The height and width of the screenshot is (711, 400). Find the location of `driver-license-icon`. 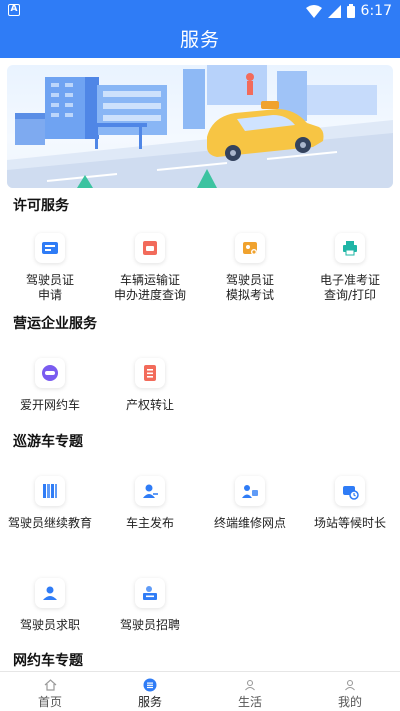

driver-license-icon is located at coordinates (50, 248).